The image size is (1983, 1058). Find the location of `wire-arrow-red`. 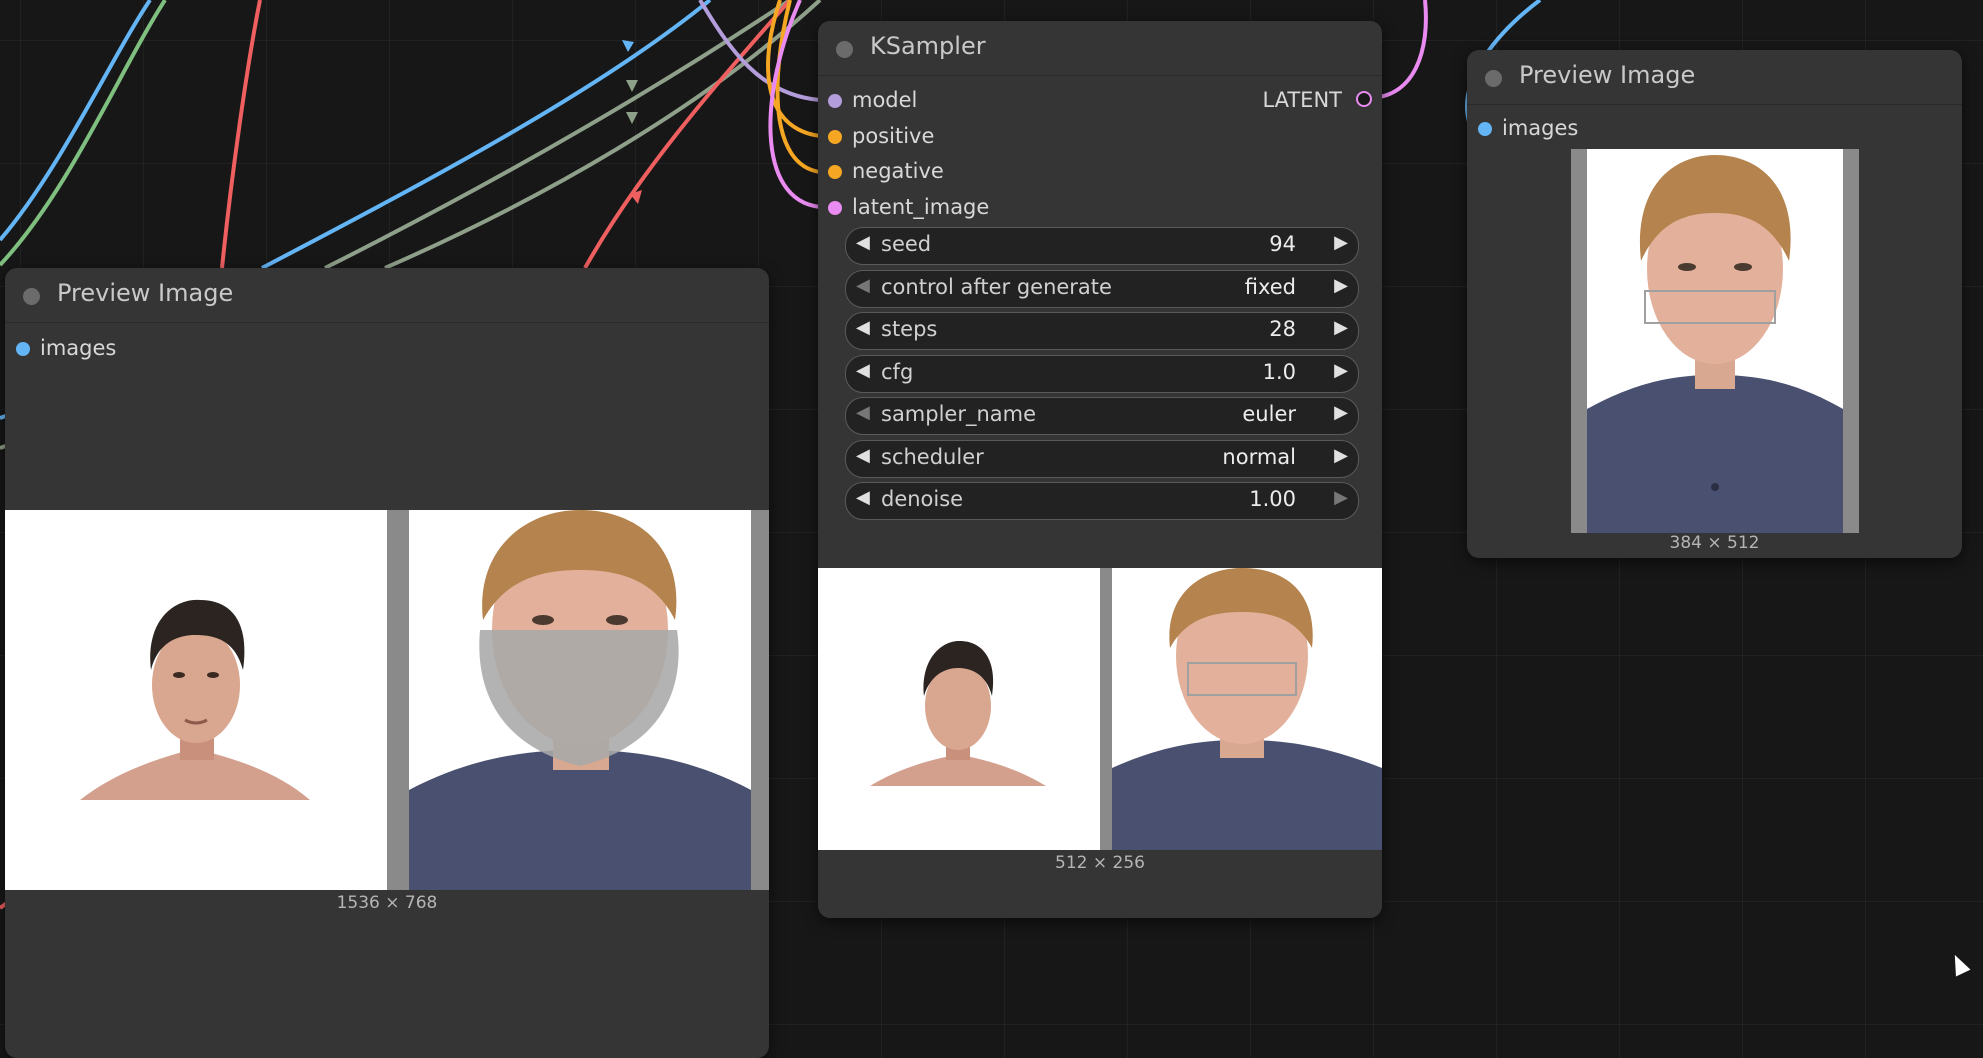

wire-arrow-red is located at coordinates (636, 197).